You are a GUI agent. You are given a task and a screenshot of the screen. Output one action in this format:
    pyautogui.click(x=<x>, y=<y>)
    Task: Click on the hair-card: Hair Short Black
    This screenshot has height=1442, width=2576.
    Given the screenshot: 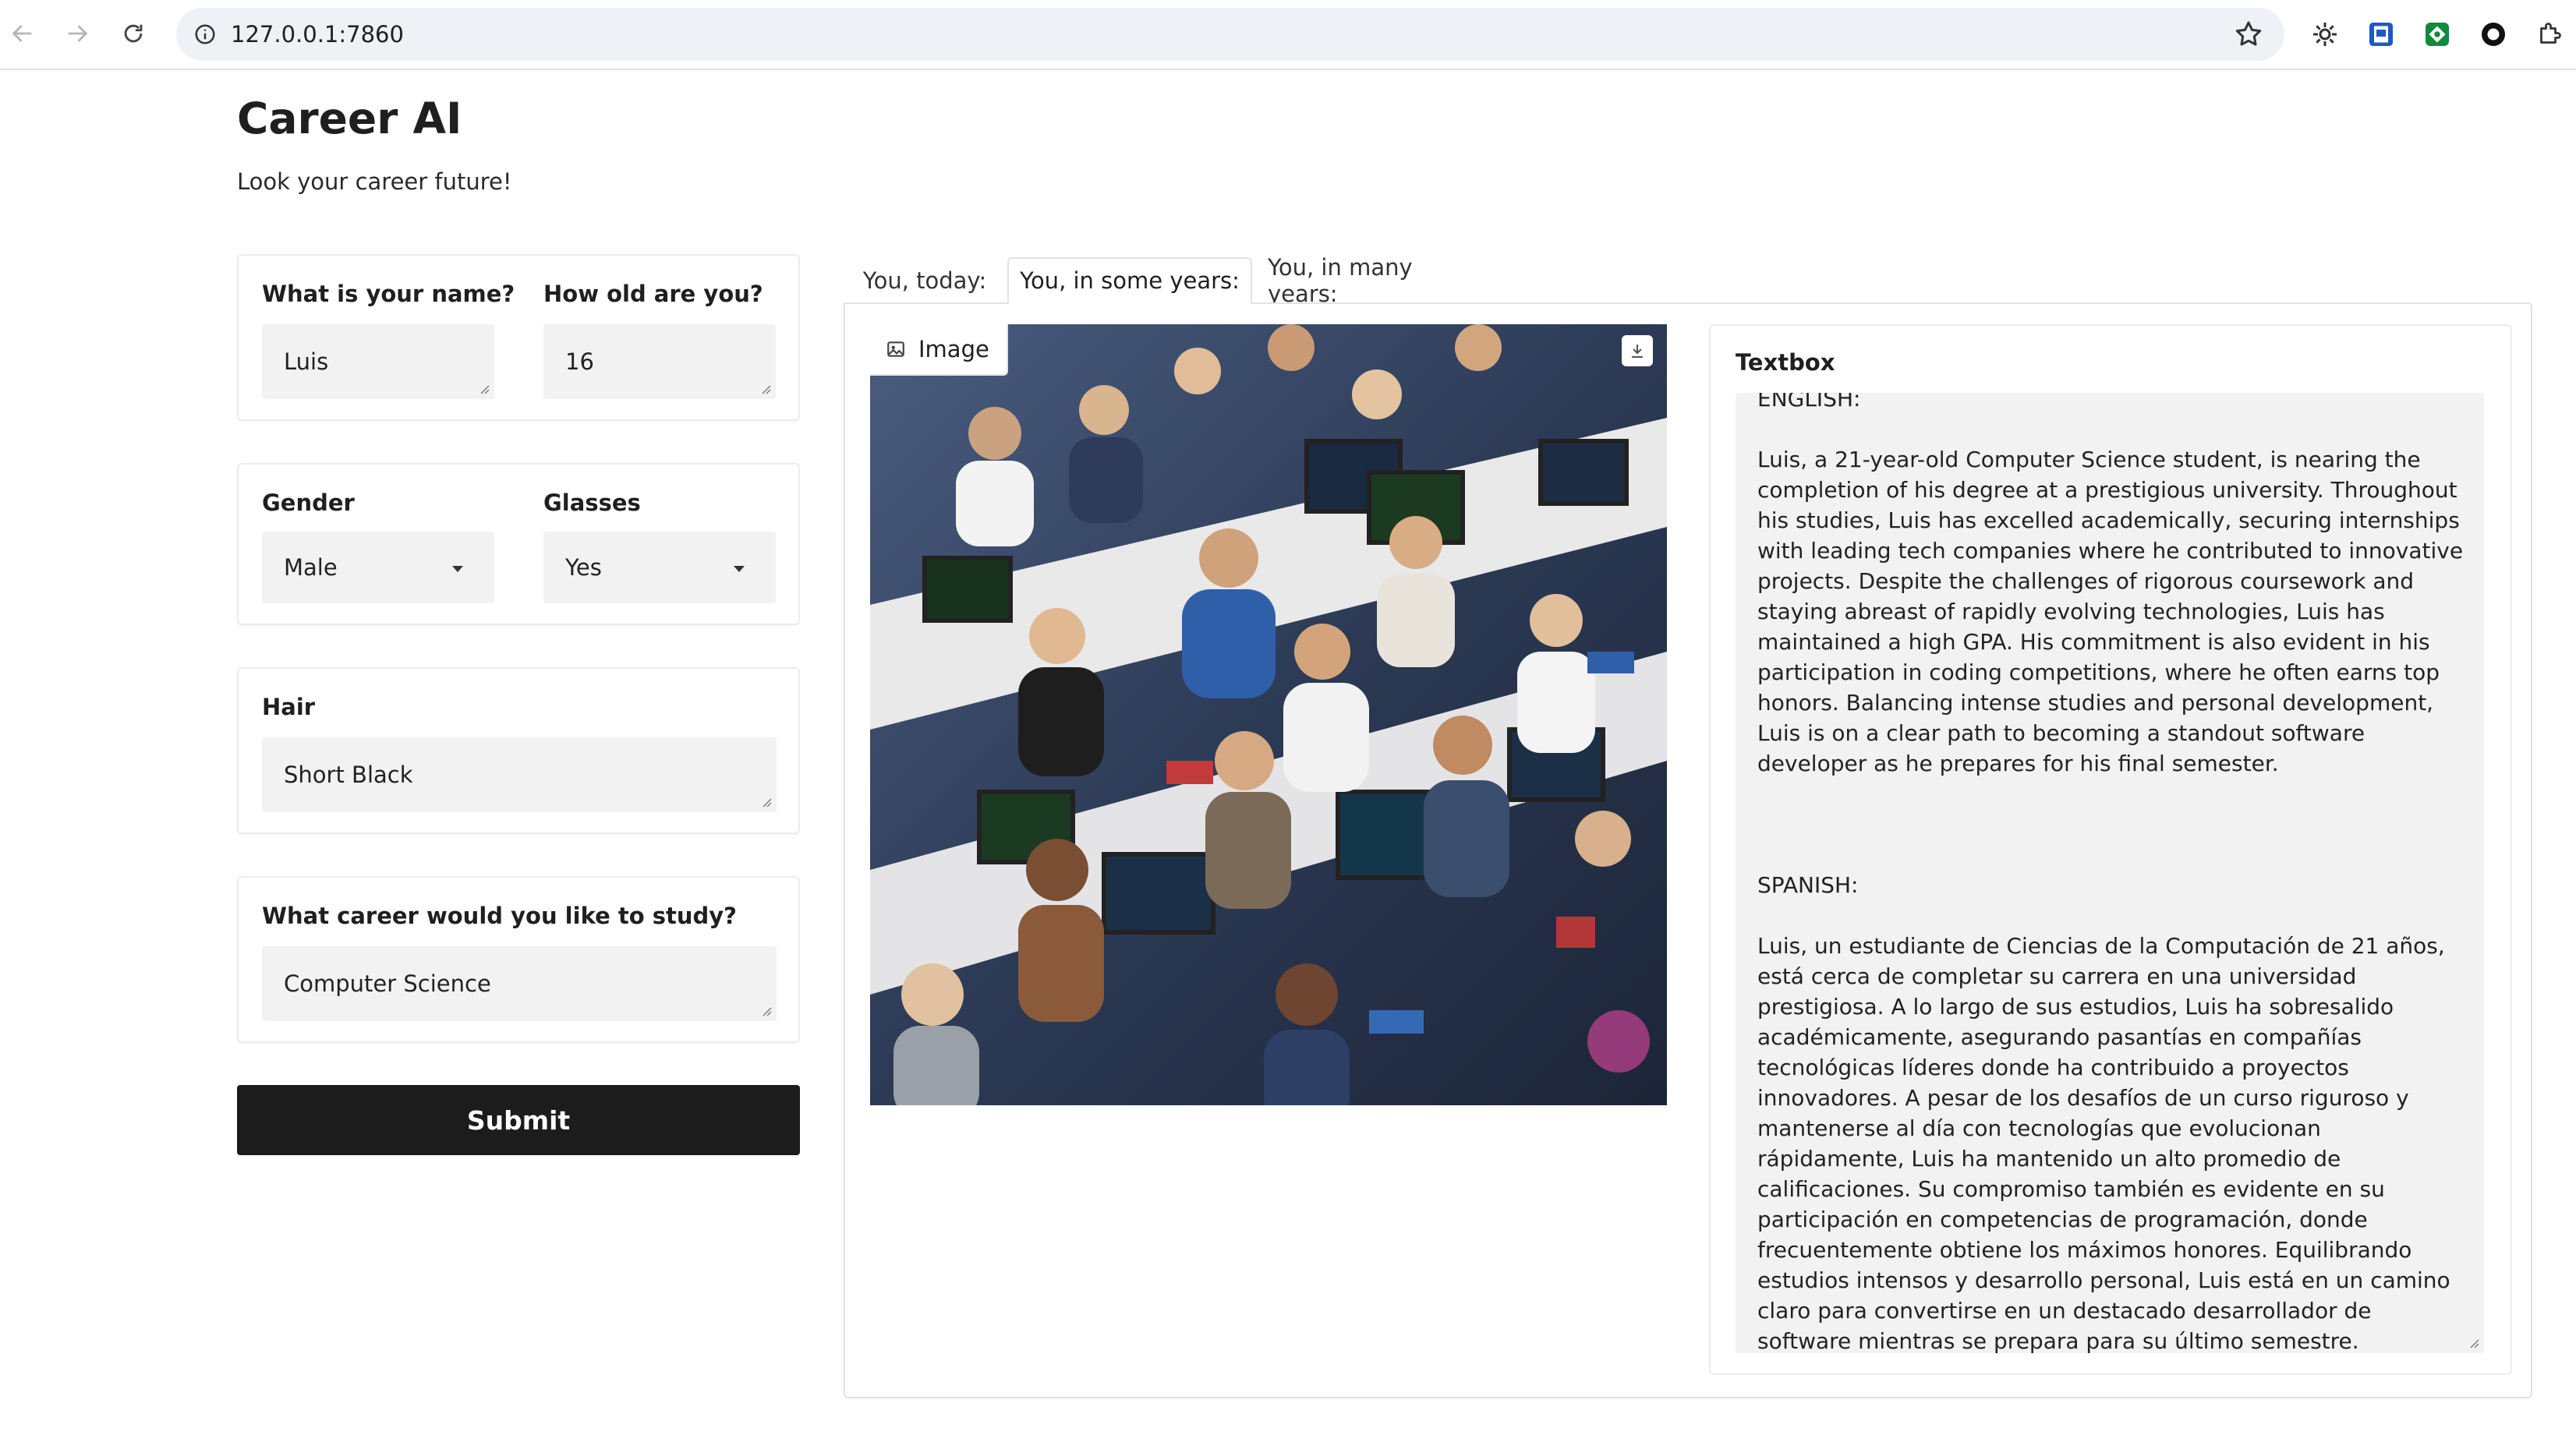 What is the action you would take?
    pyautogui.click(x=518, y=751)
    